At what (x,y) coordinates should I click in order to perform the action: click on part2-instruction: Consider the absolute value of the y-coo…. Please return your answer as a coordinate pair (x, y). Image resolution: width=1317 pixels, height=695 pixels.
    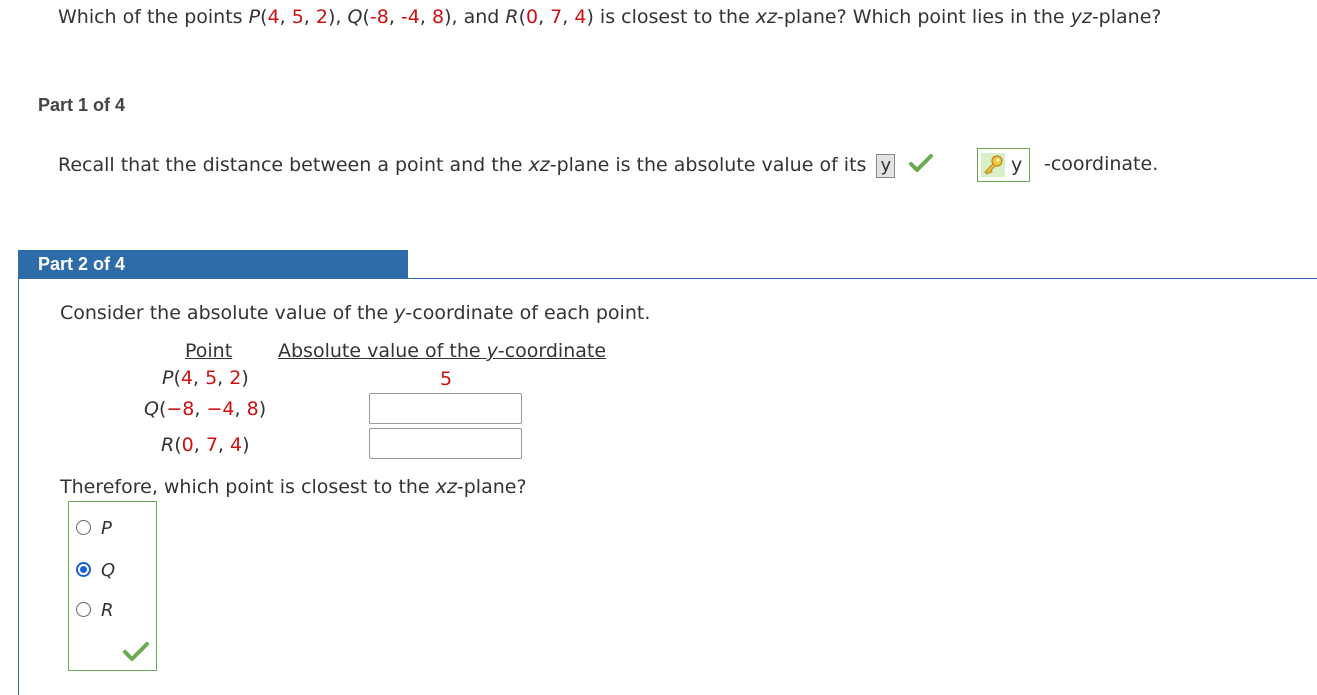
    Looking at the image, I should click on (355, 313).